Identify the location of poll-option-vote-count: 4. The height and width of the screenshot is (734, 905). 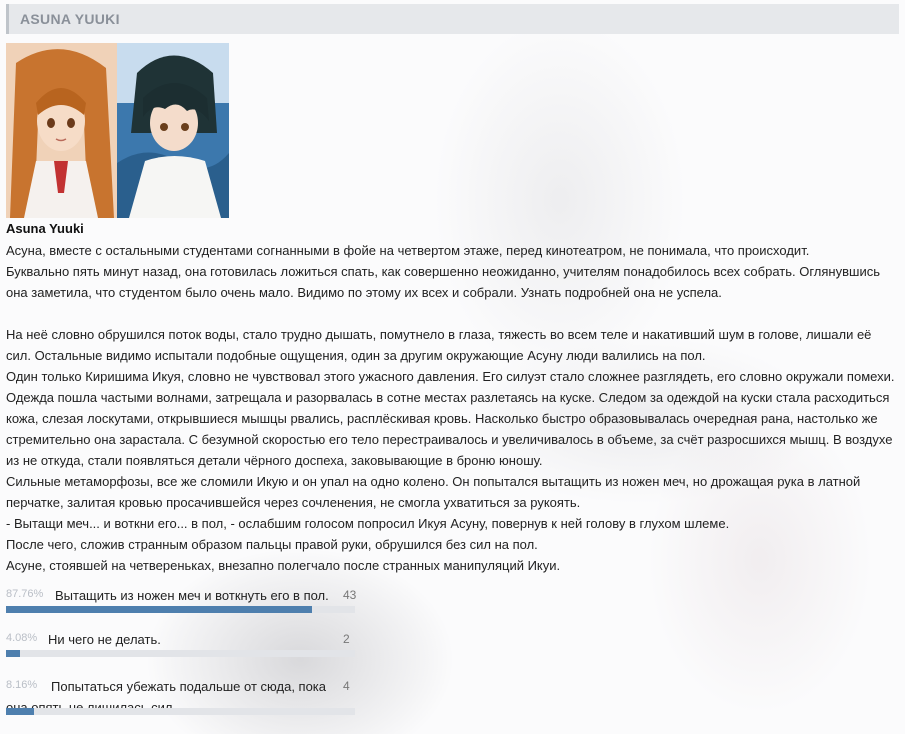
(346, 686).